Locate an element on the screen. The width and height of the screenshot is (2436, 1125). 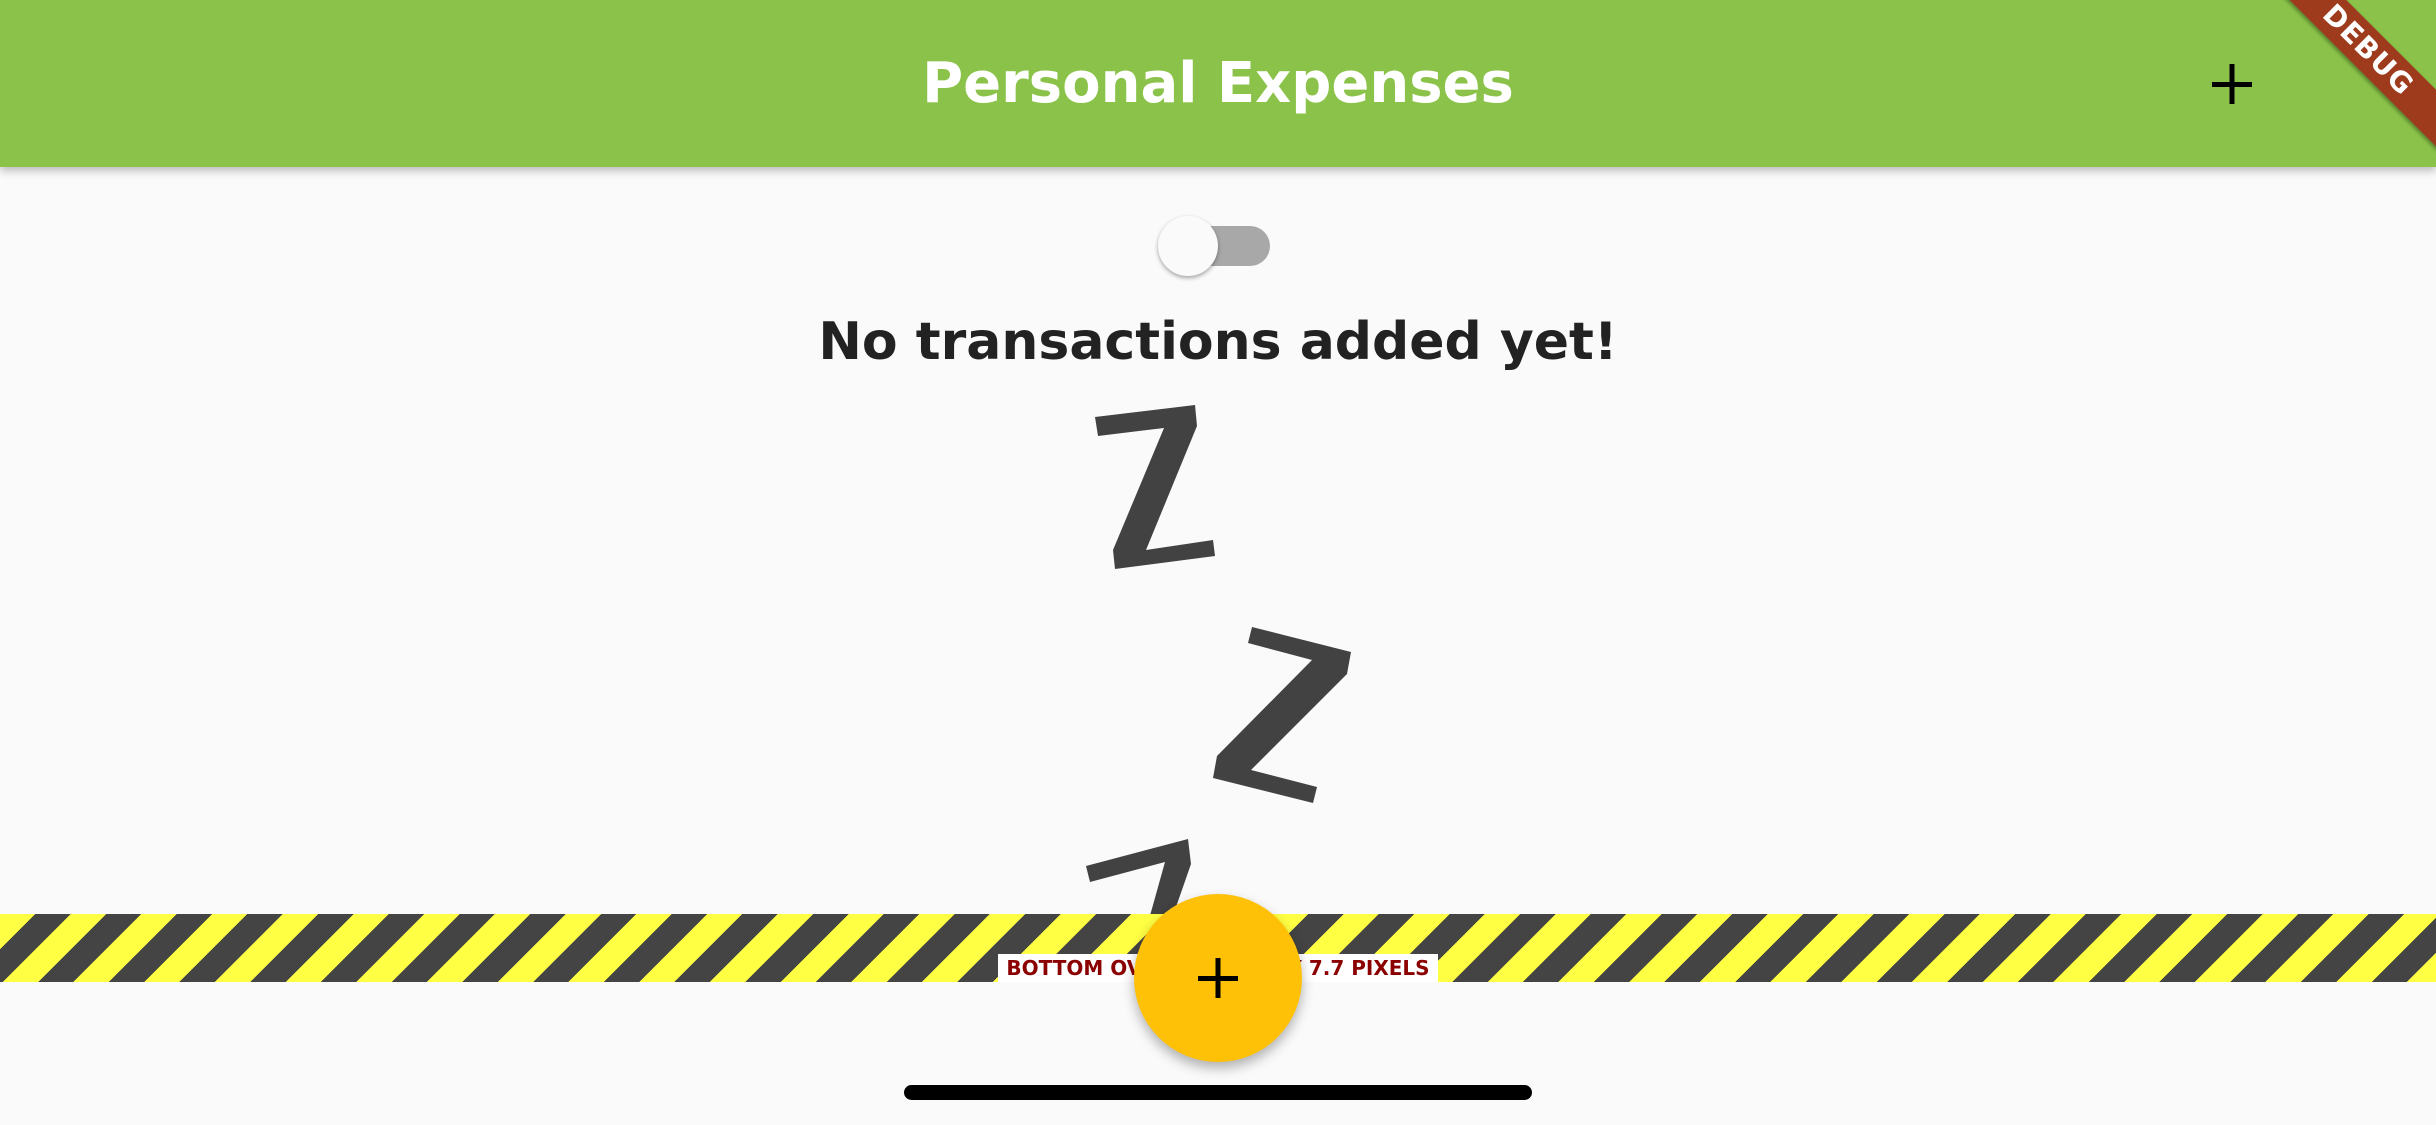
sleeping-zzz-image is located at coordinates (1218, 667).